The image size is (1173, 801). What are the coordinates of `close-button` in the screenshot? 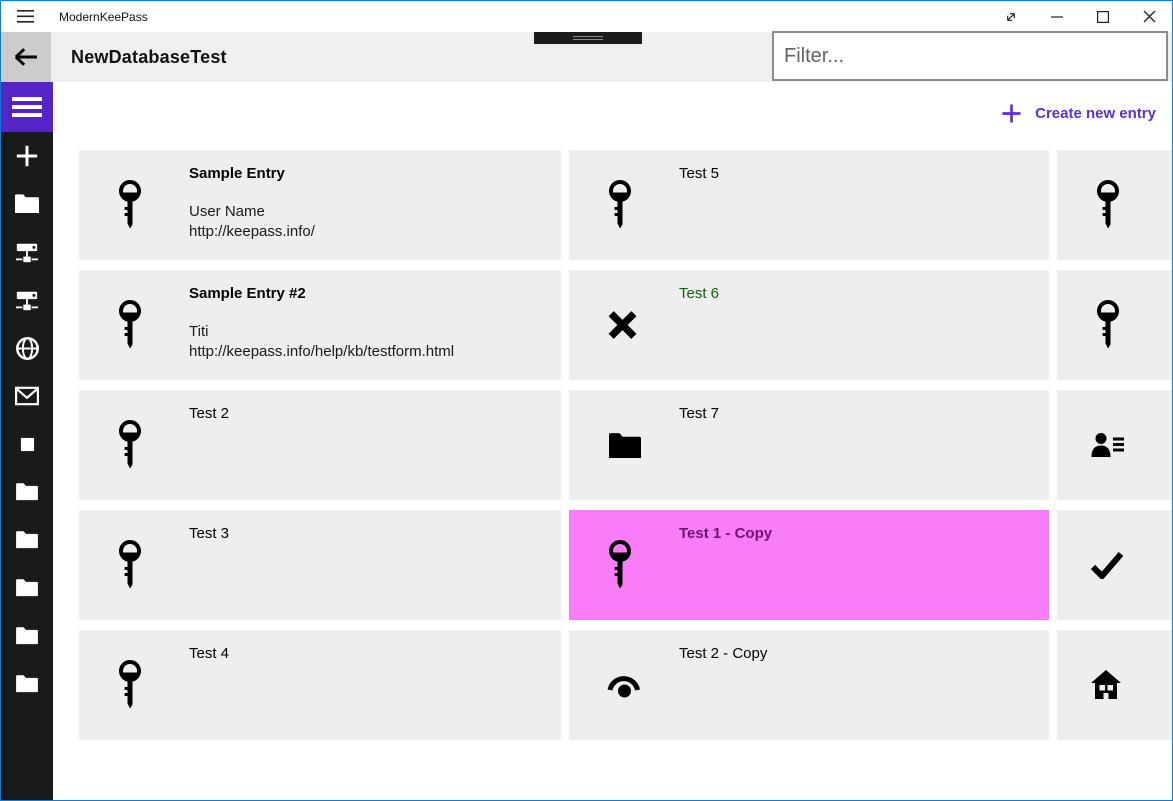 It's located at (1149, 16).